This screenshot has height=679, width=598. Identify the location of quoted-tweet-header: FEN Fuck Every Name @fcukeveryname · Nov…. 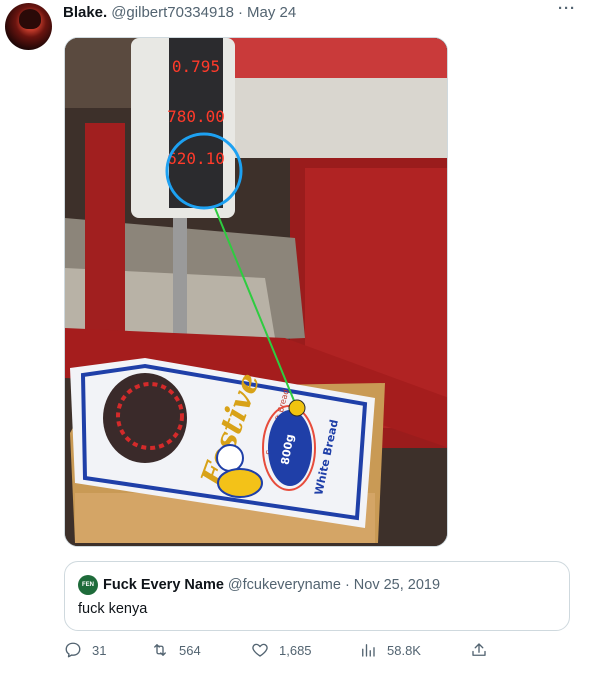
(259, 585).